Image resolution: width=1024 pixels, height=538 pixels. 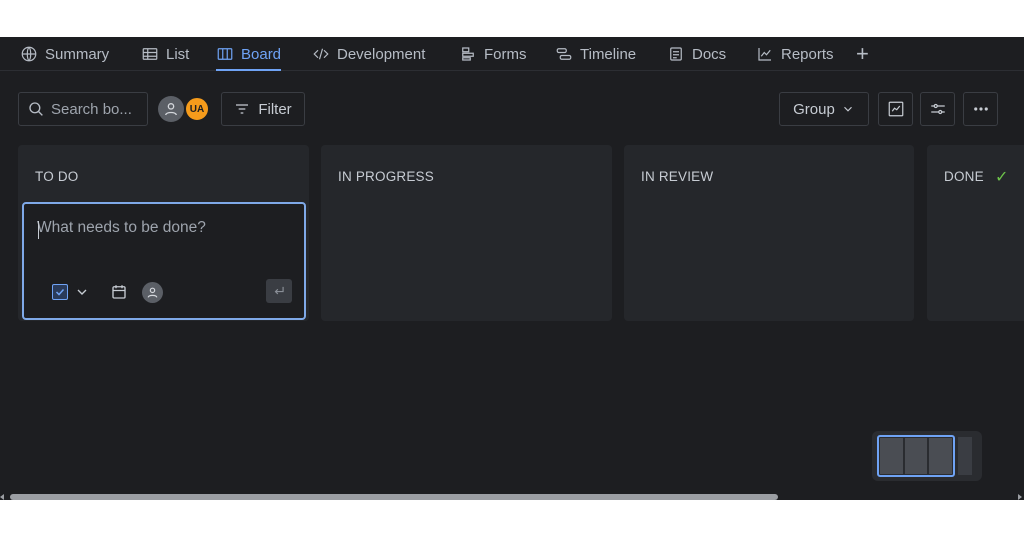 I want to click on chart-line-icon, so click(x=764, y=54).